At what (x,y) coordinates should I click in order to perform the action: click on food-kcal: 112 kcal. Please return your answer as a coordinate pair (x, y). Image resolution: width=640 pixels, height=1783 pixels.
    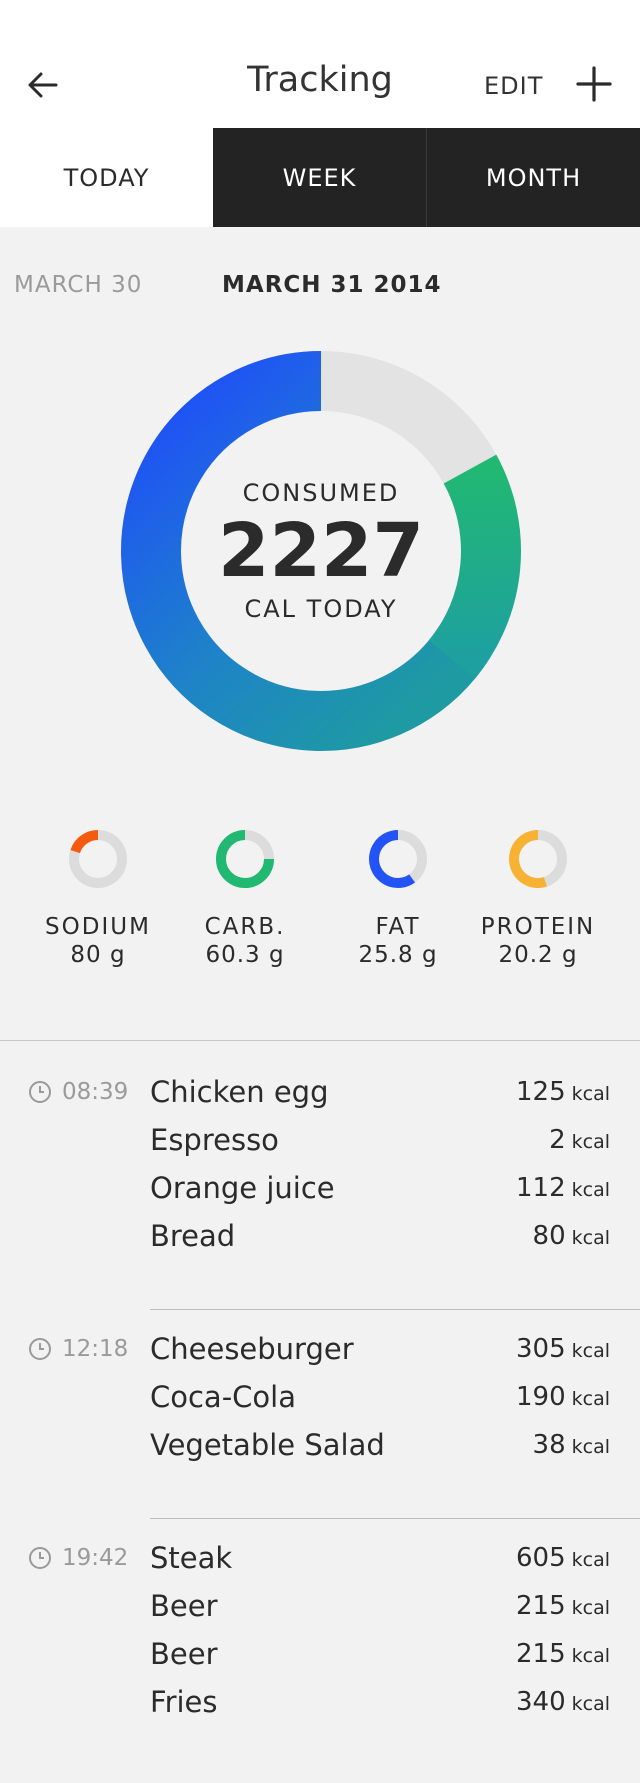
    Looking at the image, I should click on (562, 1188).